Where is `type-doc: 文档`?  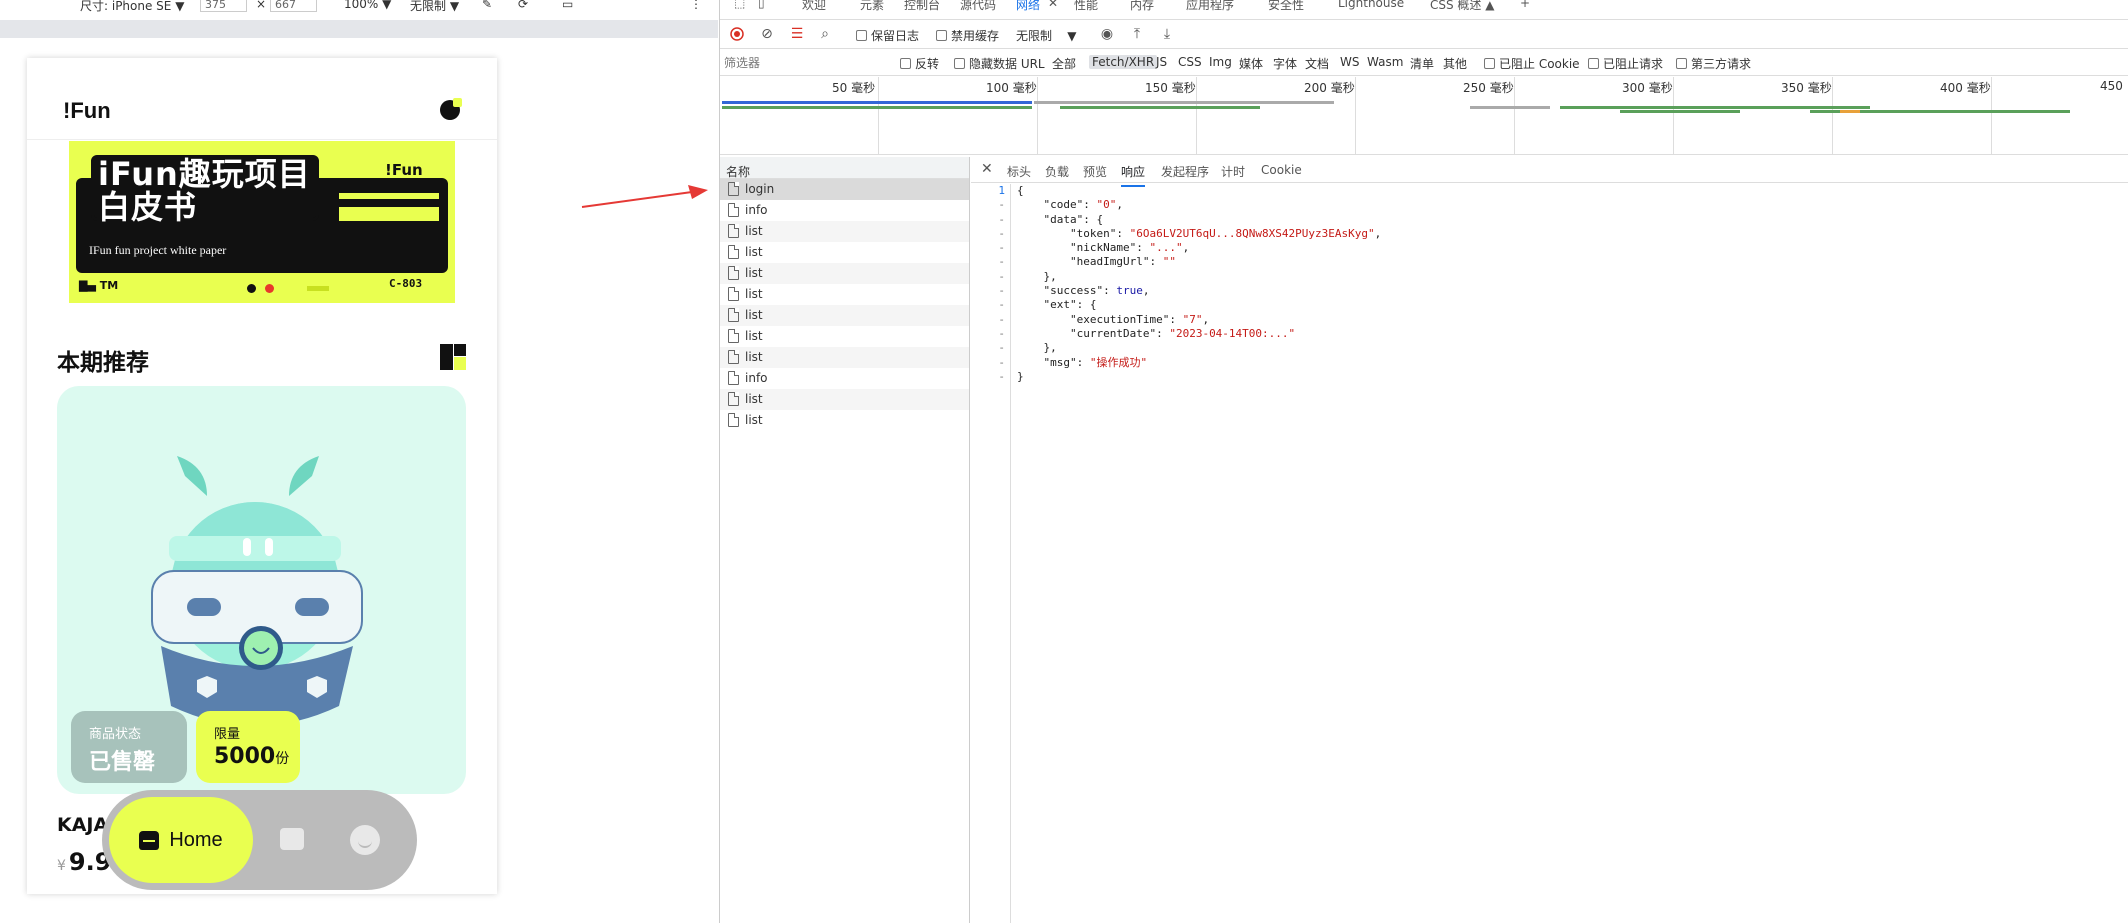 type-doc: 文档 is located at coordinates (1317, 63).